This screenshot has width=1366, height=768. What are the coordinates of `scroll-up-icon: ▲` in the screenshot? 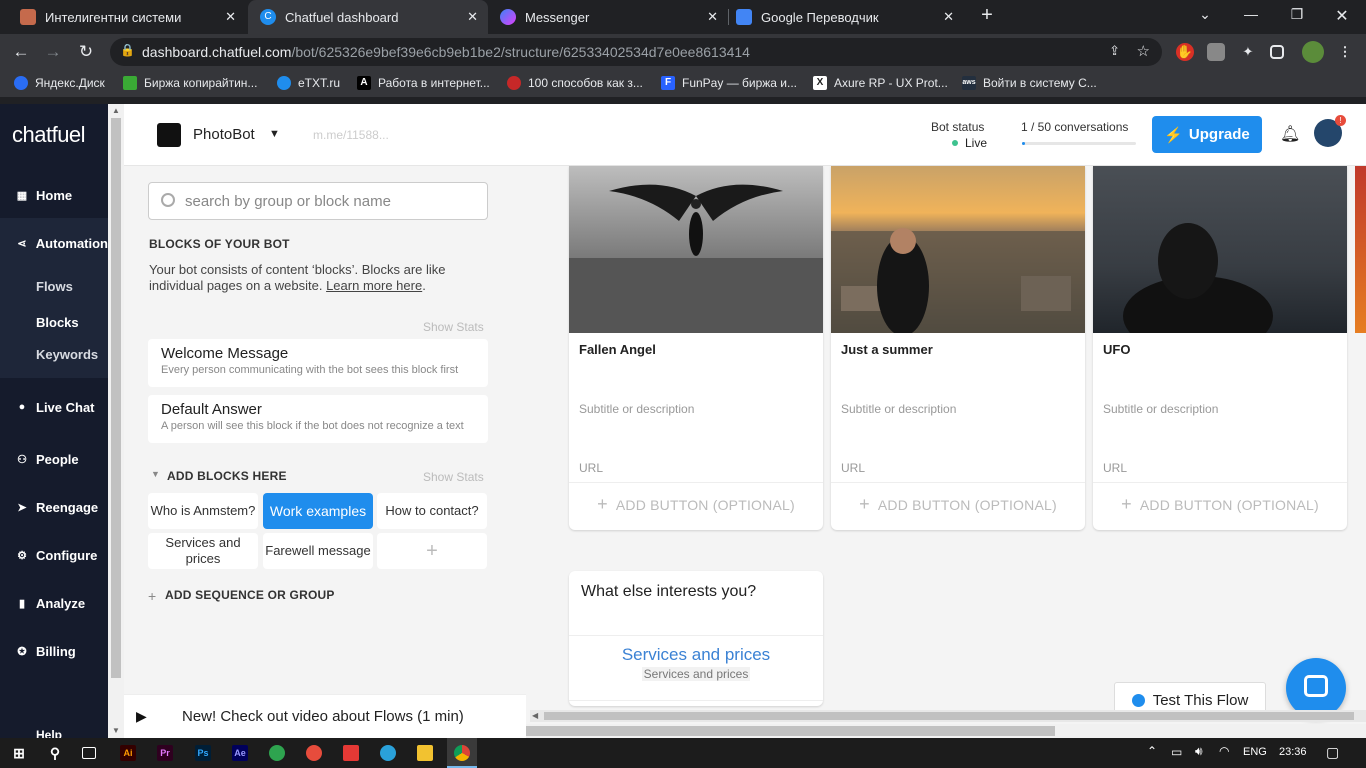 It's located at (116, 110).